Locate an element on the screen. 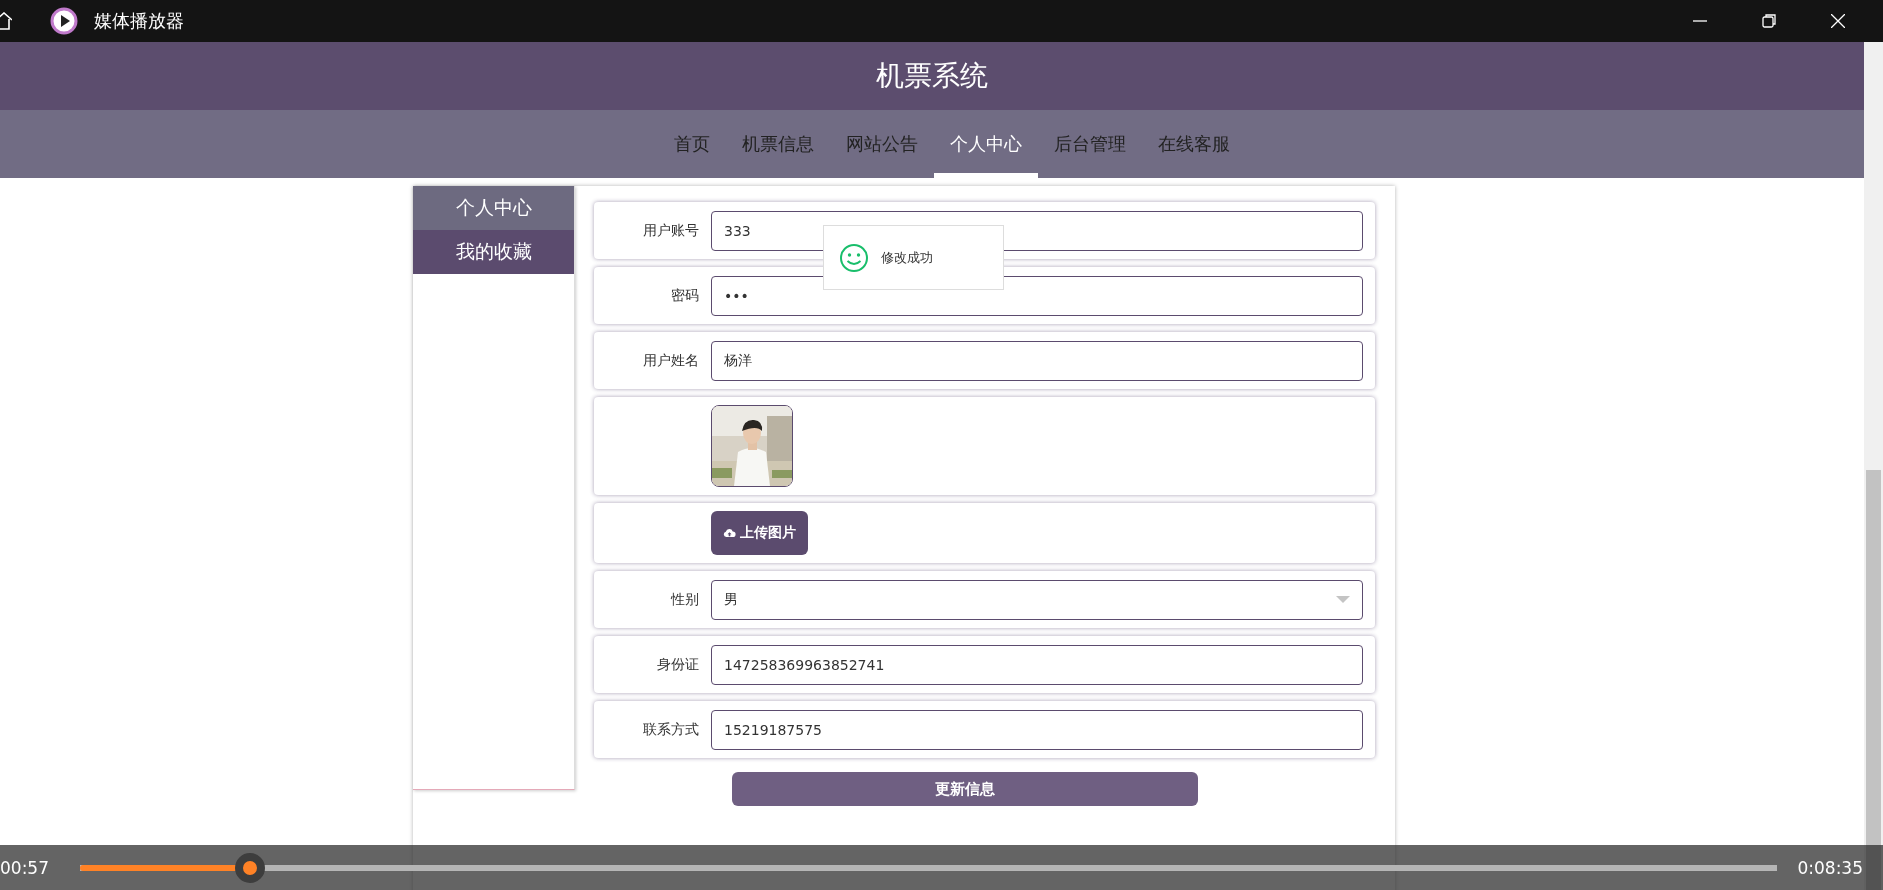 The image size is (1883, 890). sidebar-item: 我的收藏 is located at coordinates (493, 252).